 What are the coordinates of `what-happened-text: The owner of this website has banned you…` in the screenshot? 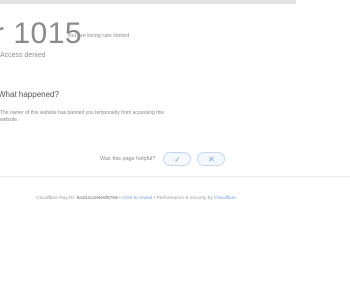 It's located at (82, 116).